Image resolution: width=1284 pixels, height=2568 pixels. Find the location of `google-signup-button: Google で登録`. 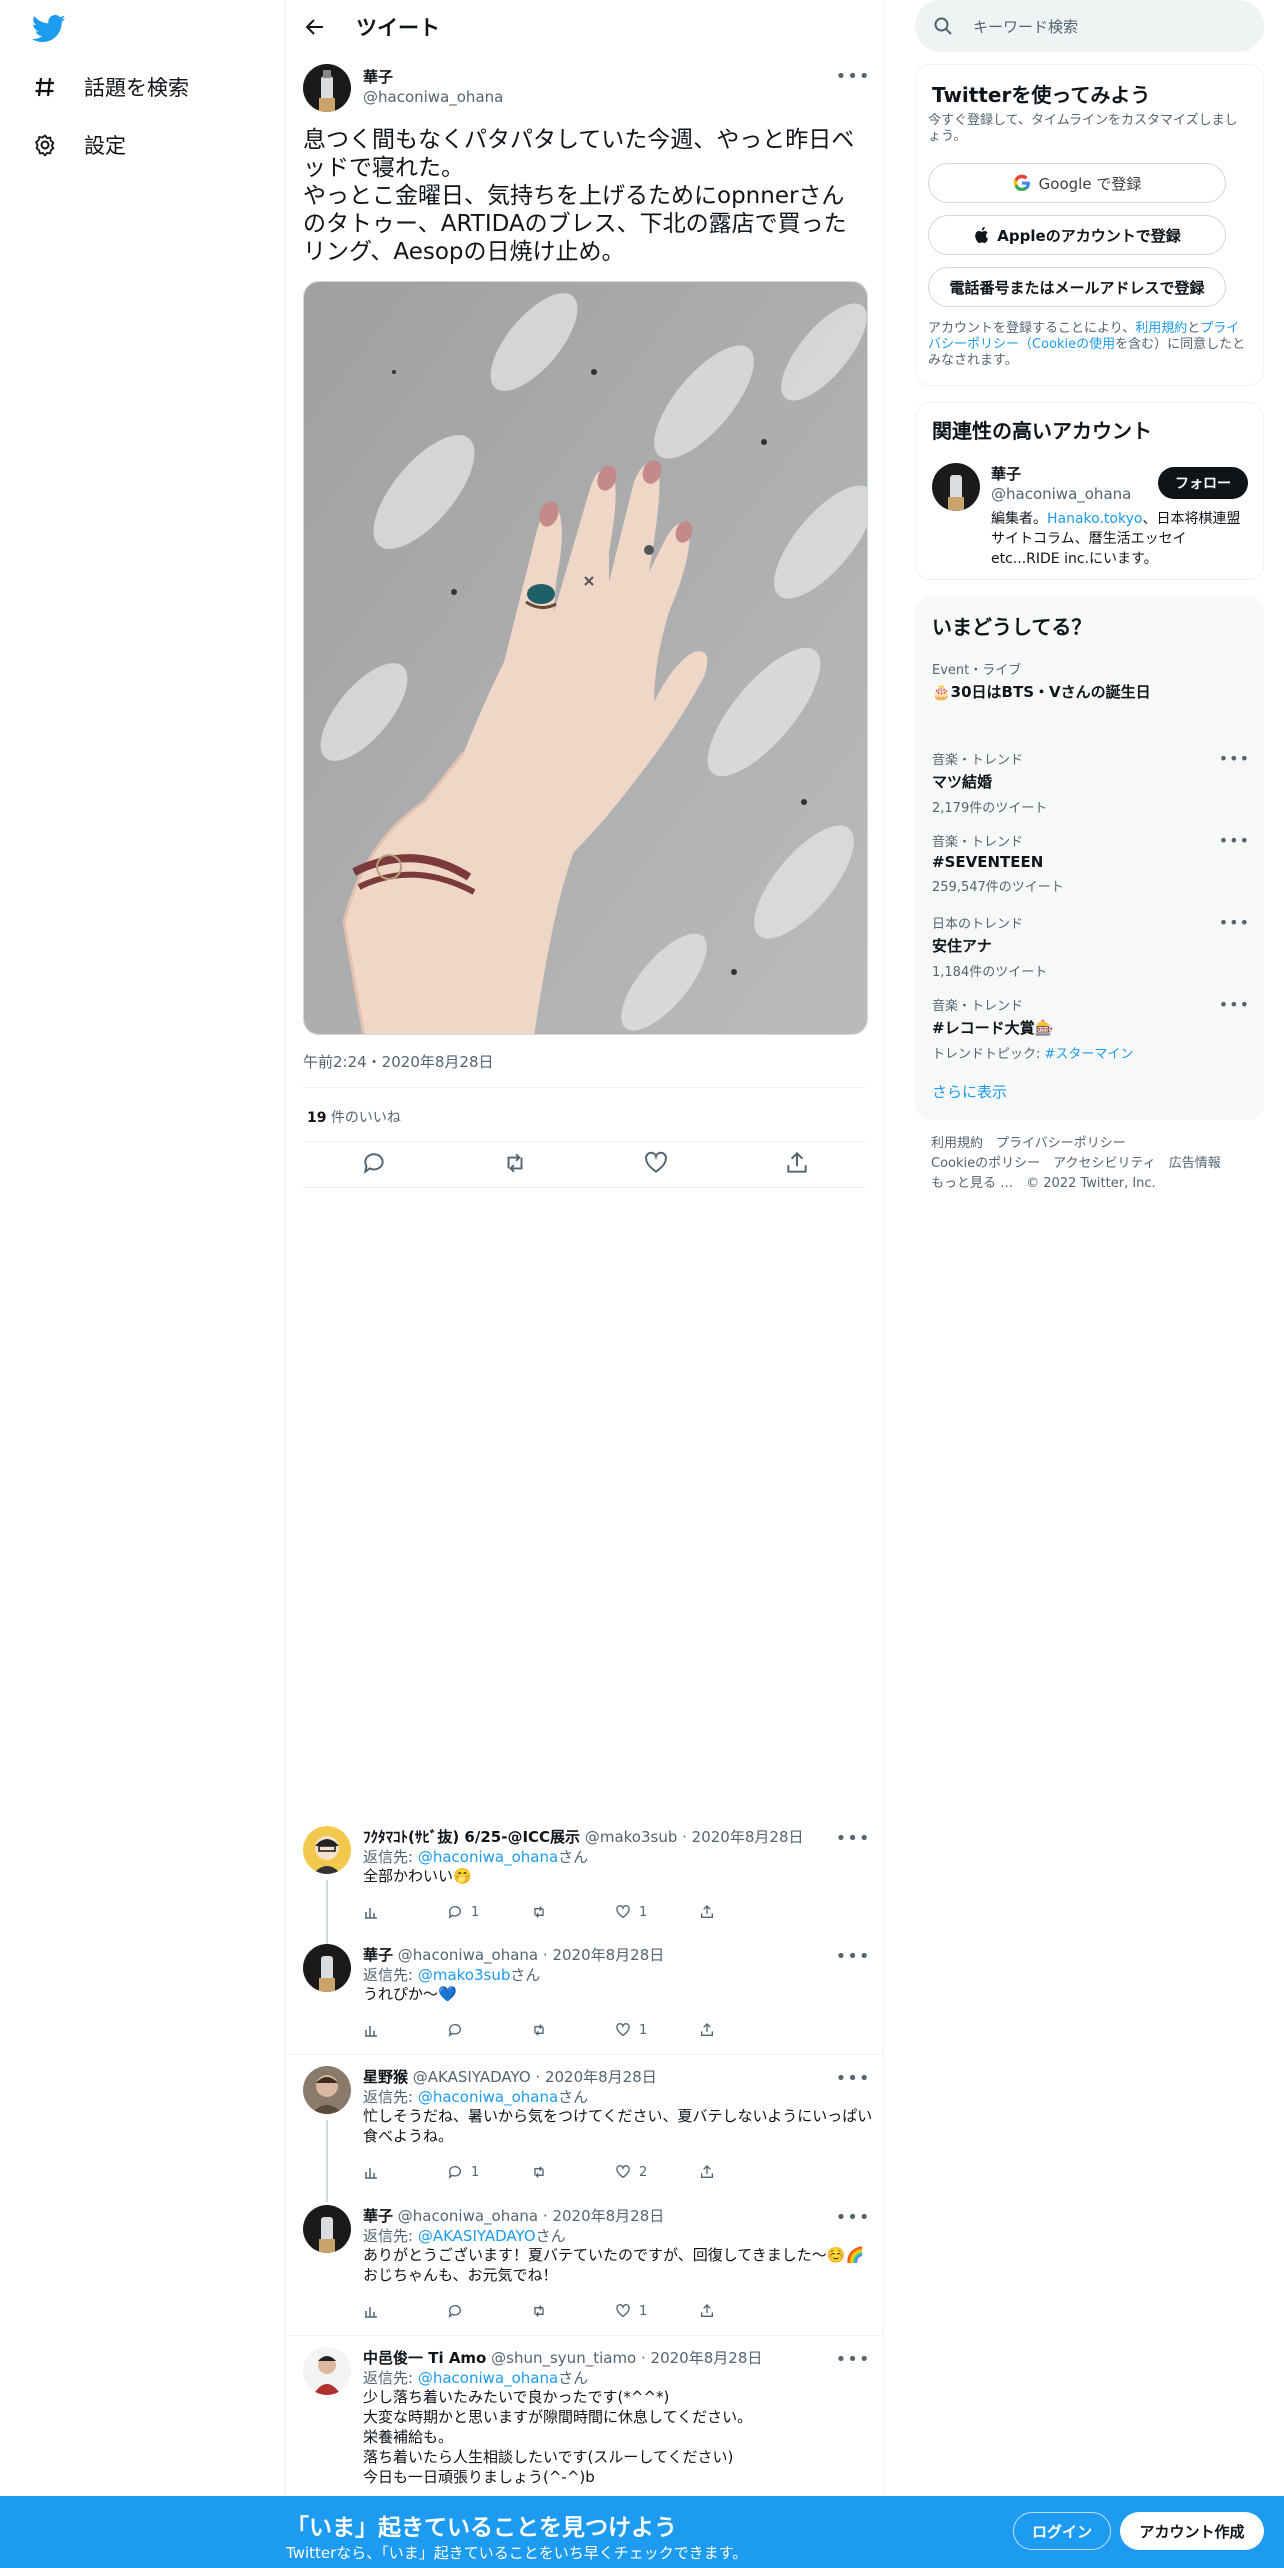

google-signup-button: Google で登録 is located at coordinates (1077, 183).